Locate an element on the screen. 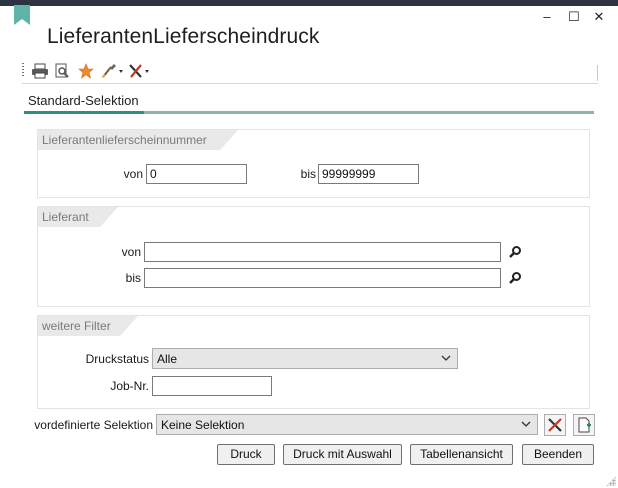  printer-icon is located at coordinates (40, 71).